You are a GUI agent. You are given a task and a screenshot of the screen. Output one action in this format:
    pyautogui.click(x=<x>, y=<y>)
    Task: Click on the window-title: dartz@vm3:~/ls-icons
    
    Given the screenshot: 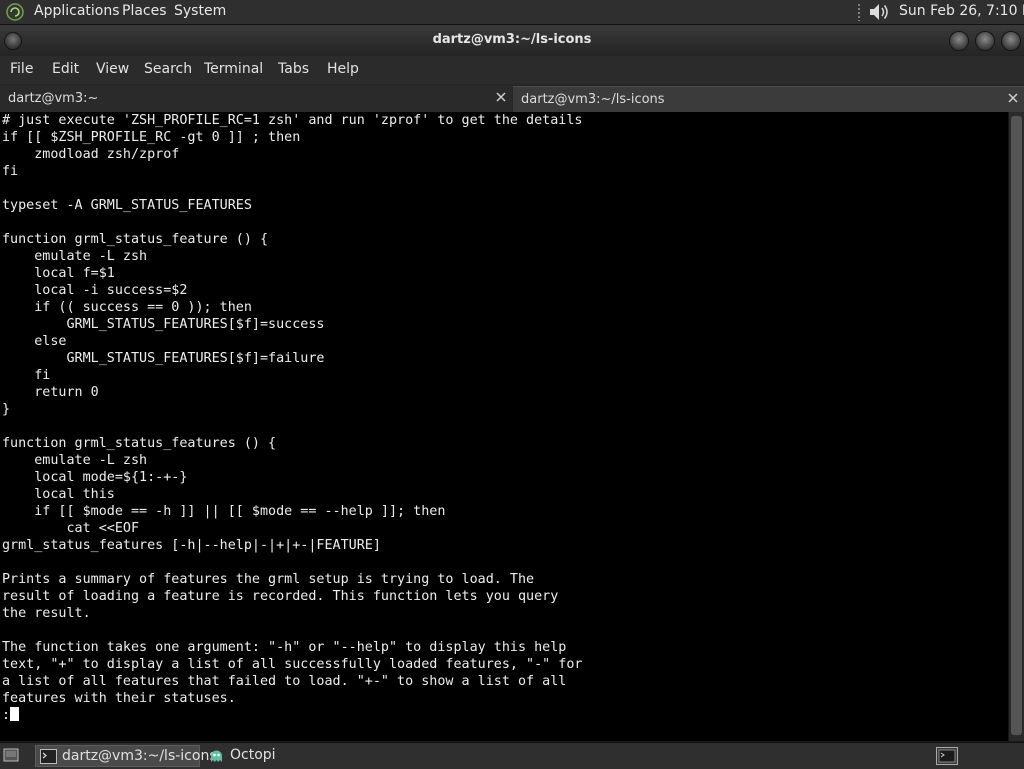 What is the action you would take?
    pyautogui.click(x=512, y=39)
    